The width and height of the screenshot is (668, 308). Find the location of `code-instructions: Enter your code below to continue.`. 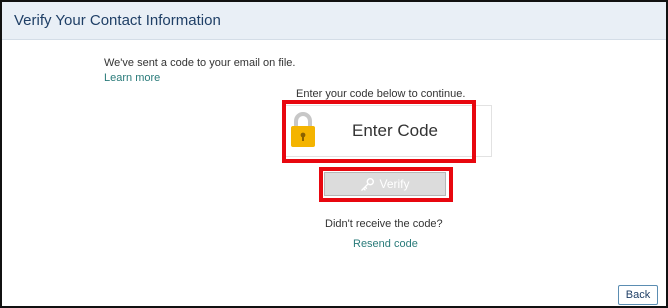

code-instructions: Enter your code below to continue. is located at coordinates (381, 94).